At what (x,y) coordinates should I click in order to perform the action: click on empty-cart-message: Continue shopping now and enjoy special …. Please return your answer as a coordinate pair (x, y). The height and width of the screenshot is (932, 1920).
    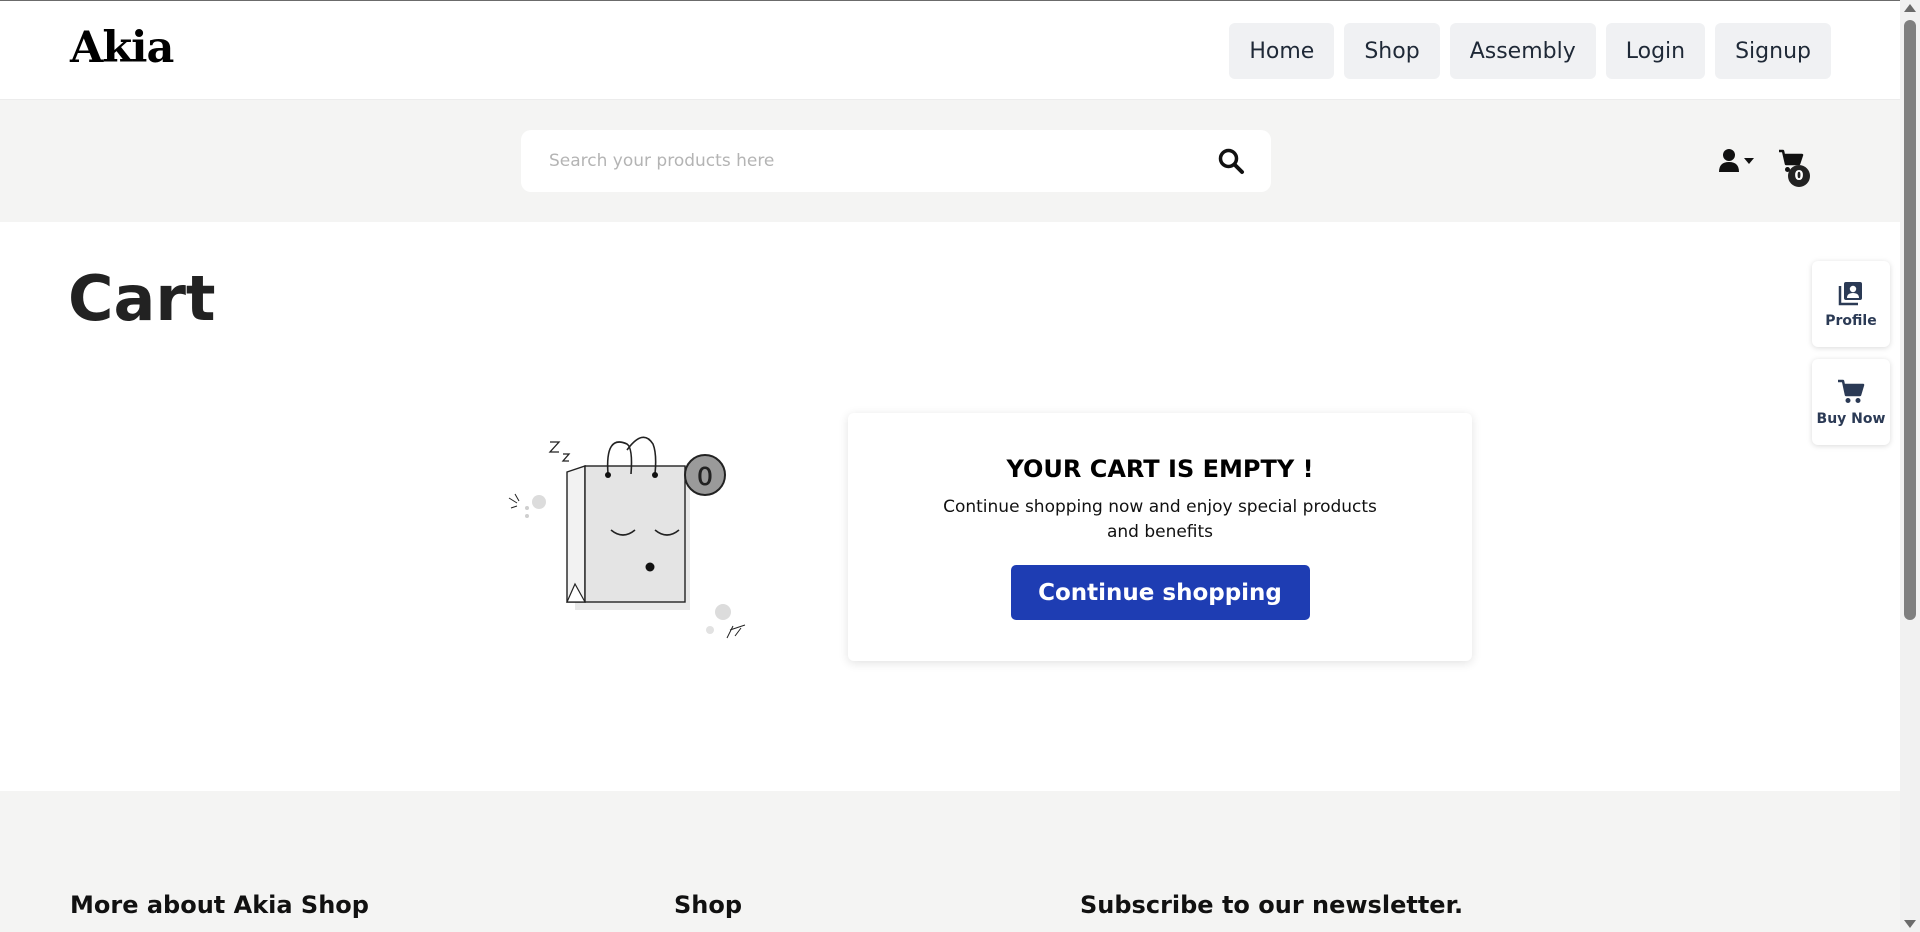
    Looking at the image, I should click on (1160, 519).